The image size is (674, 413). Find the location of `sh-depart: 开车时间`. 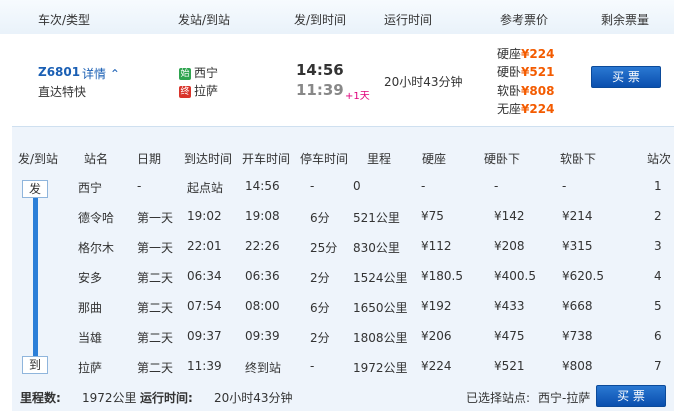

sh-depart: 开车时间 is located at coordinates (266, 159).